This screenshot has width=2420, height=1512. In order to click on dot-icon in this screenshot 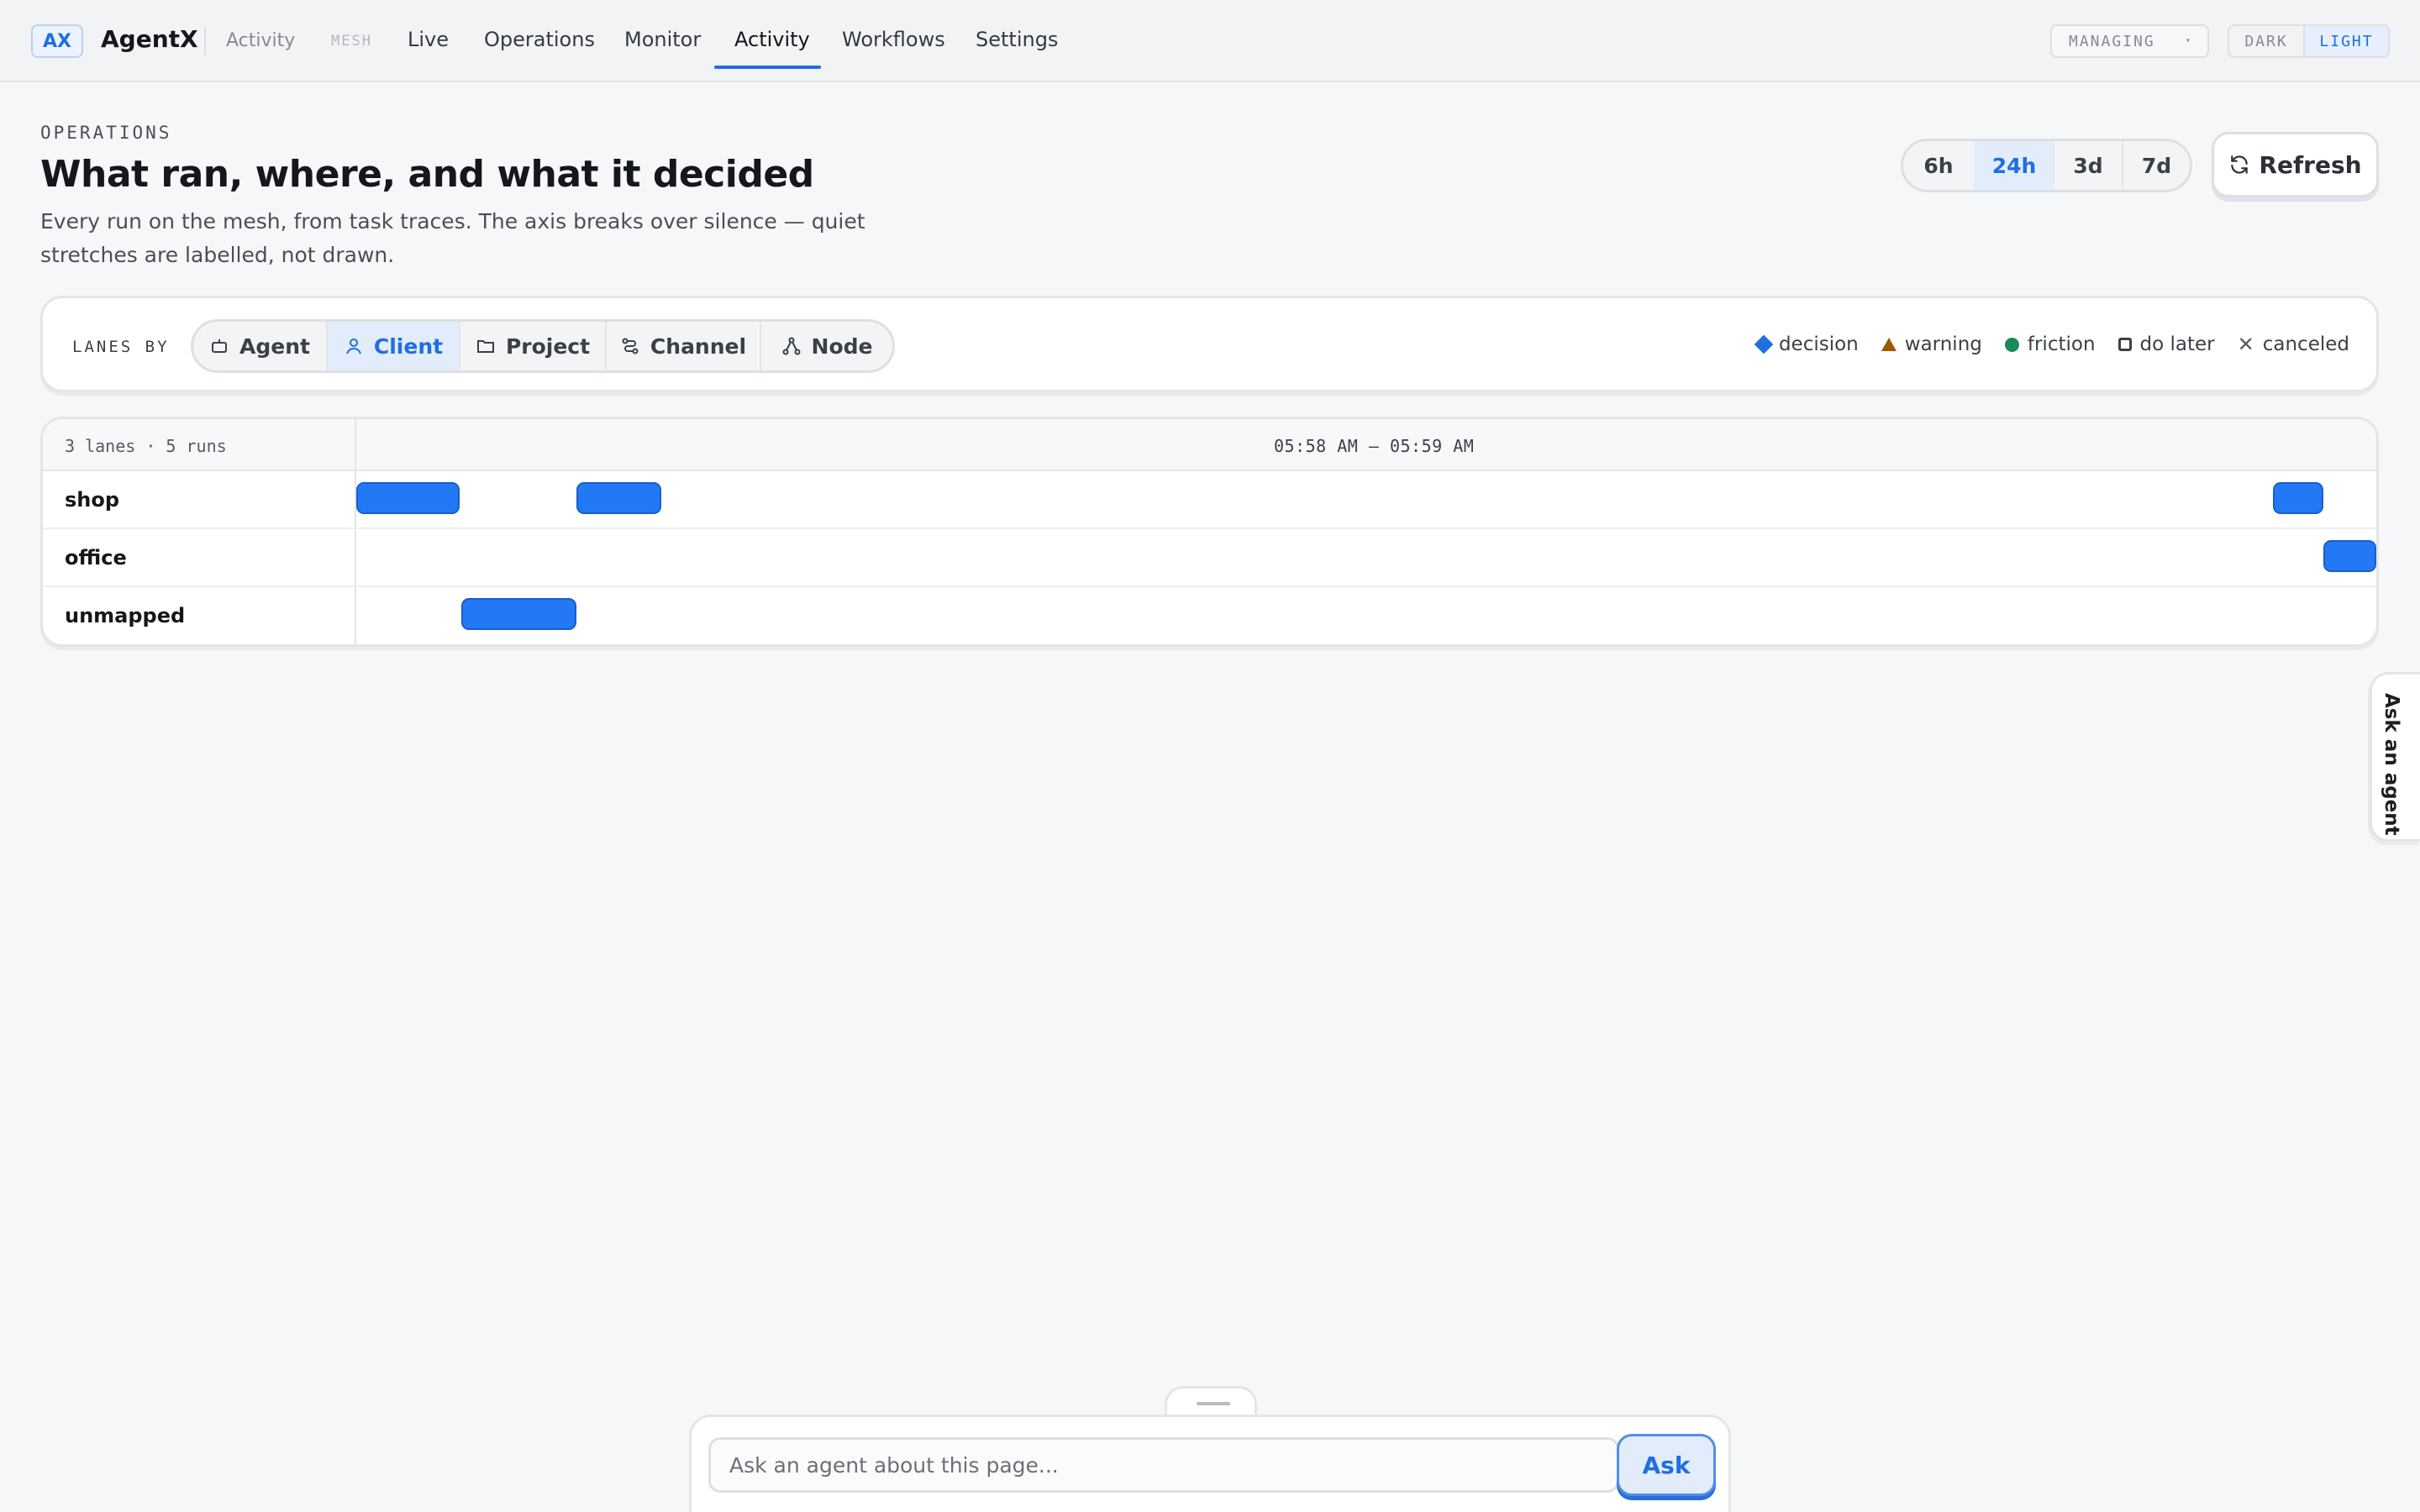, I will do `click(2011, 344)`.